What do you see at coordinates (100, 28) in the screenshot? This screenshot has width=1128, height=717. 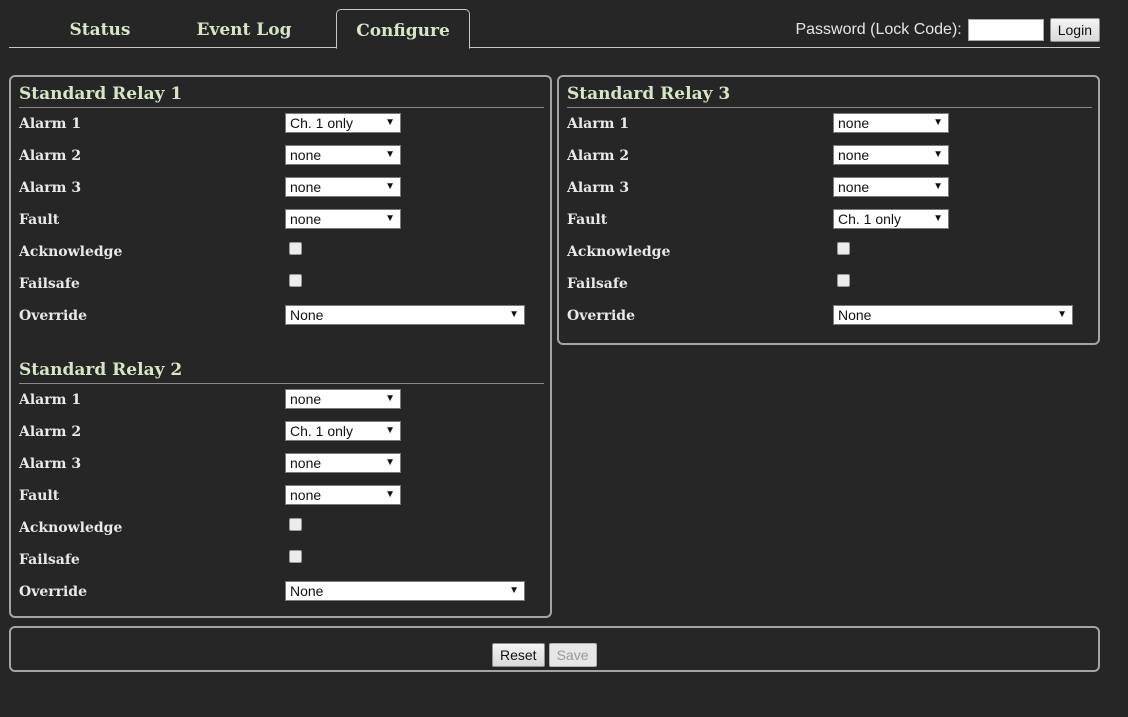 I see `tab-status: Status` at bounding box center [100, 28].